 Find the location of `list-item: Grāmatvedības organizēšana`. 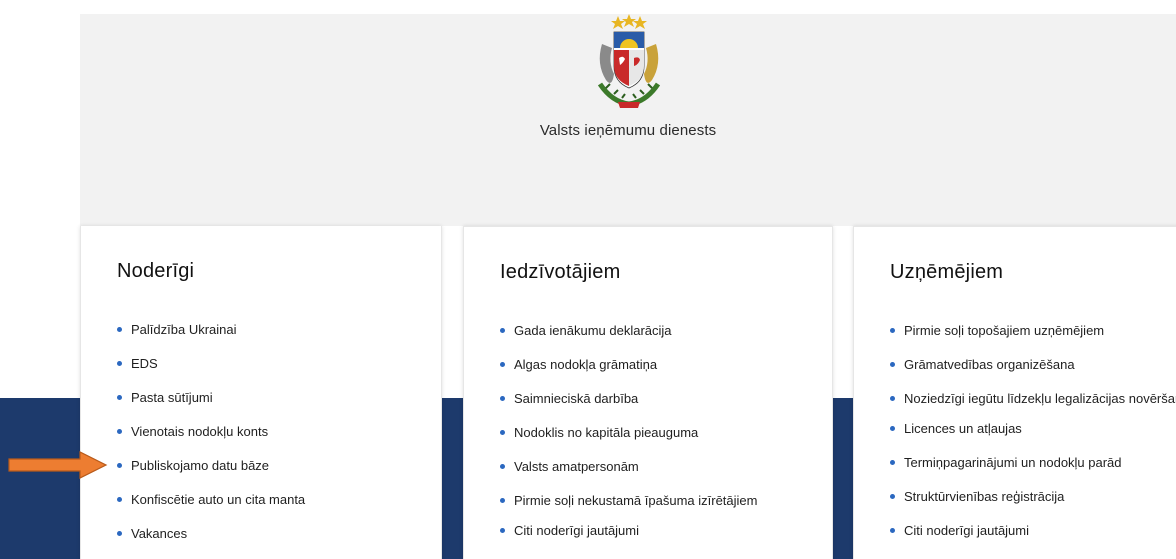

list-item: Grāmatvedības organizēšana is located at coordinates (1030, 364).